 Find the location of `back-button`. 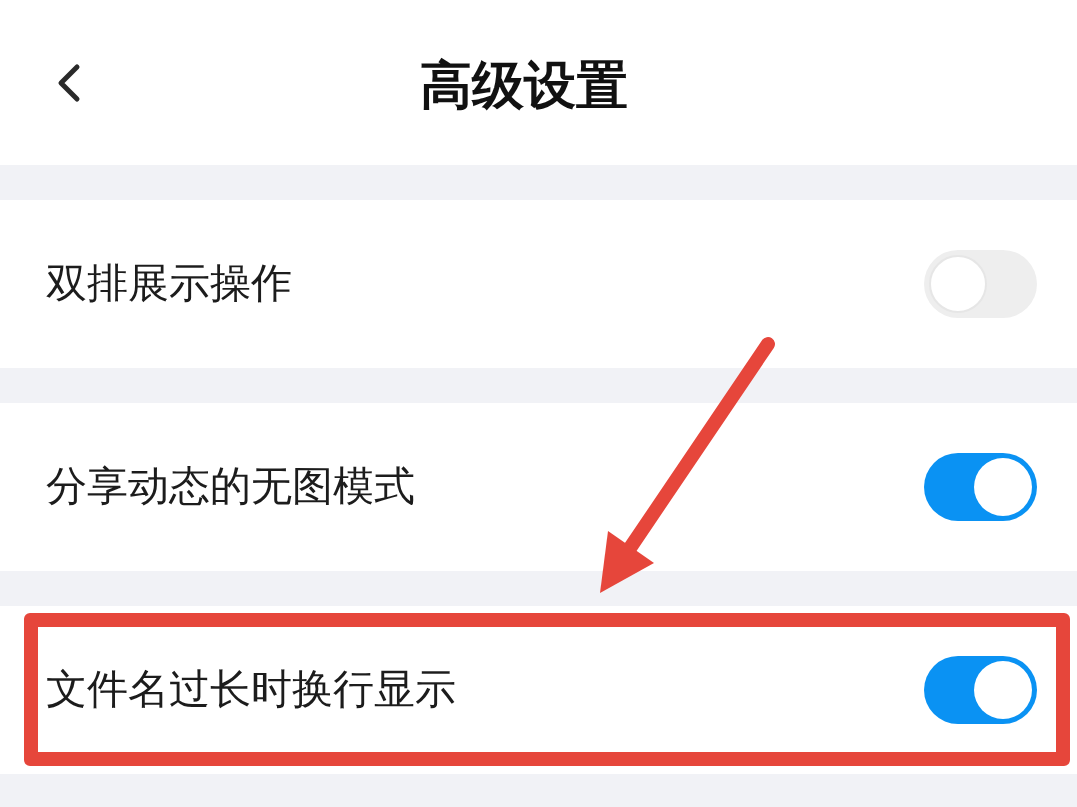

back-button is located at coordinates (69, 82).